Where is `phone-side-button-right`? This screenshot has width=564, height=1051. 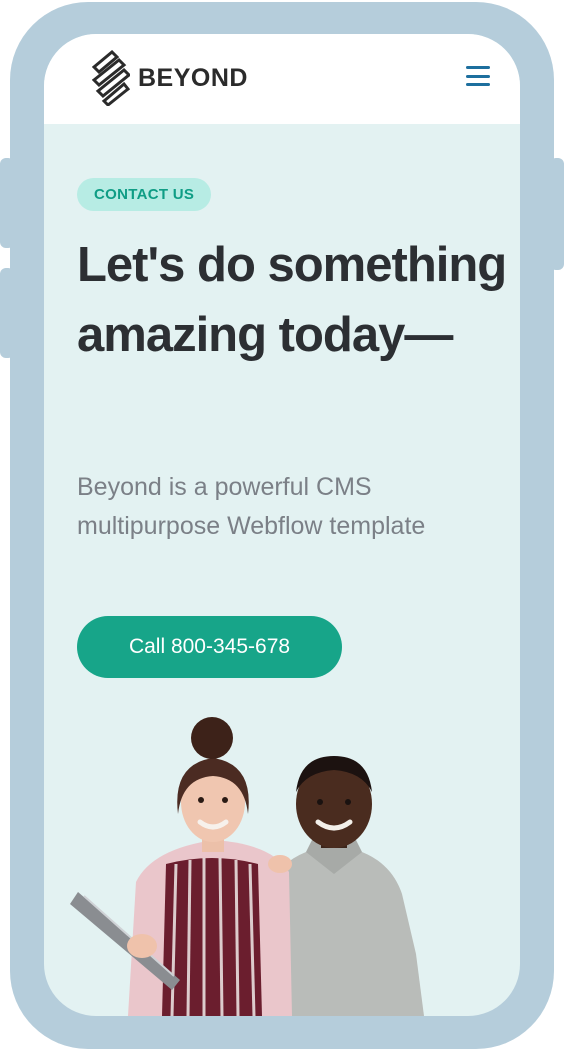
phone-side-button-right is located at coordinates (557, 214).